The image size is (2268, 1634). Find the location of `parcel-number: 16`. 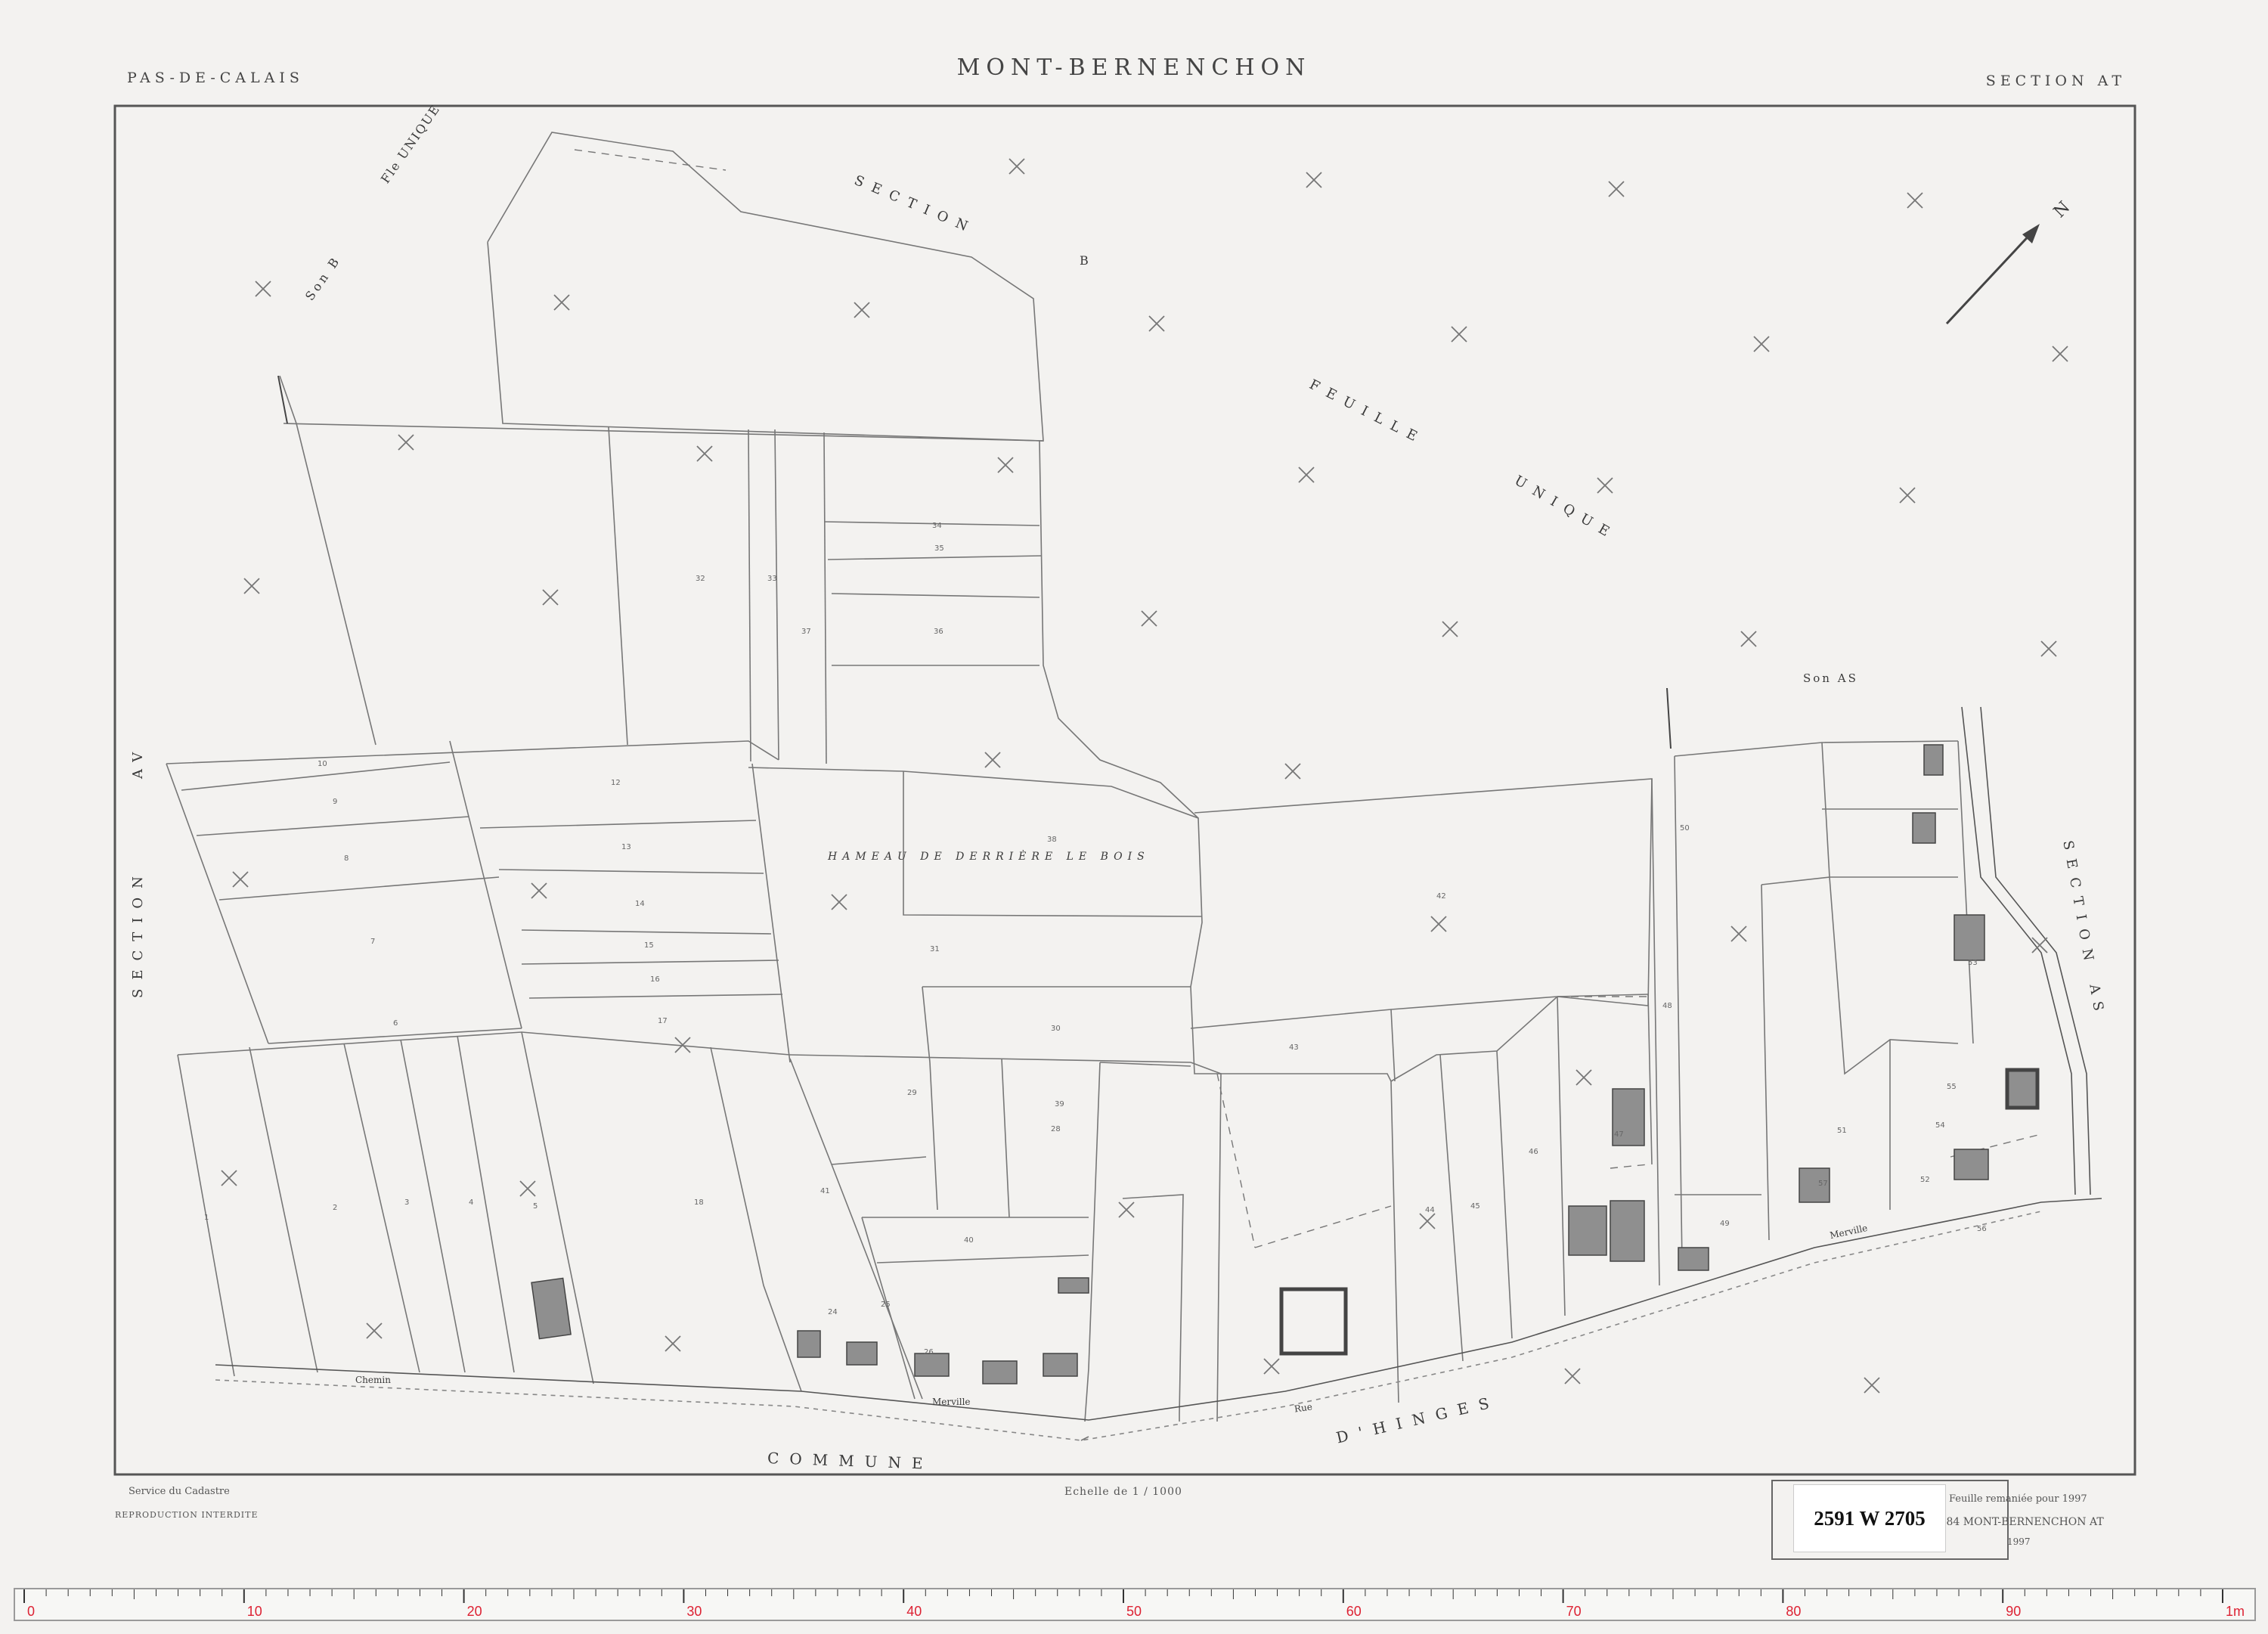

parcel-number: 16 is located at coordinates (655, 980).